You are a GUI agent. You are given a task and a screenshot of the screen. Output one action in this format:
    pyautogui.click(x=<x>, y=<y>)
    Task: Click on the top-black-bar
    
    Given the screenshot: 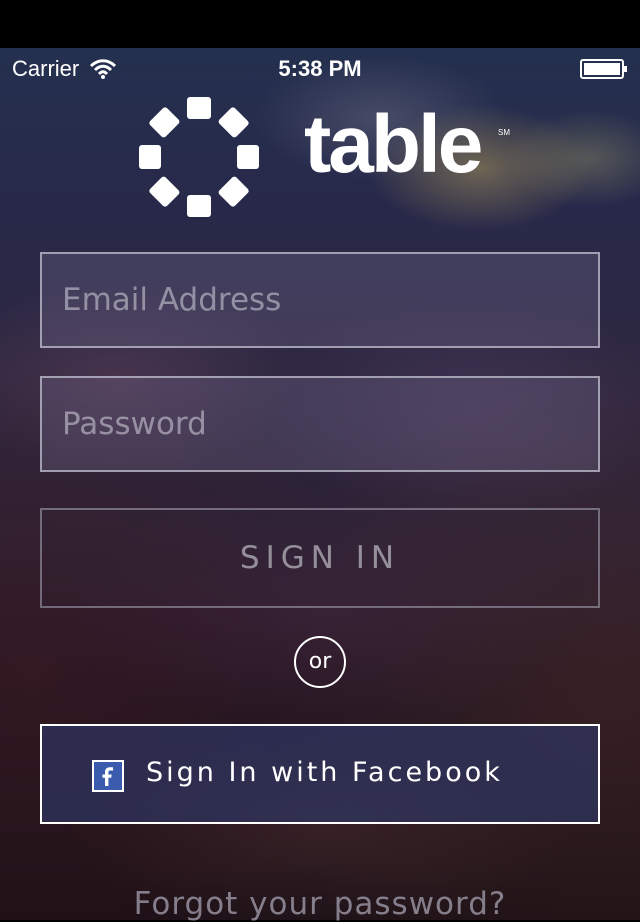 What is the action you would take?
    pyautogui.click(x=320, y=24)
    